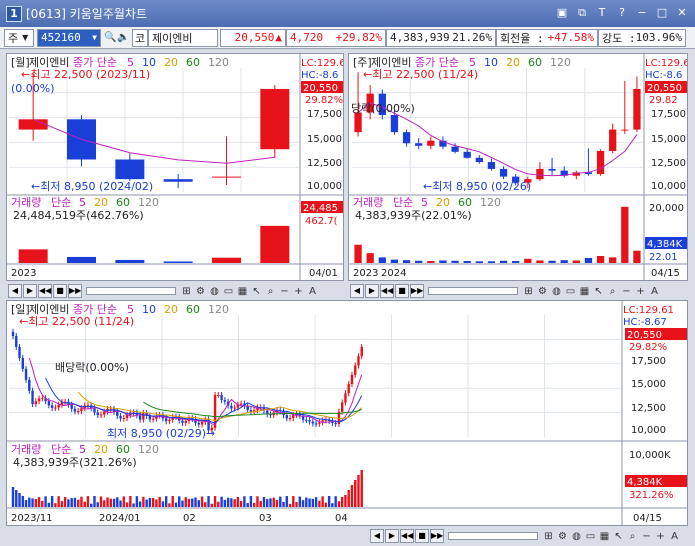 The height and width of the screenshot is (546, 695). I want to click on search-icon: 🔍, so click(110, 37).